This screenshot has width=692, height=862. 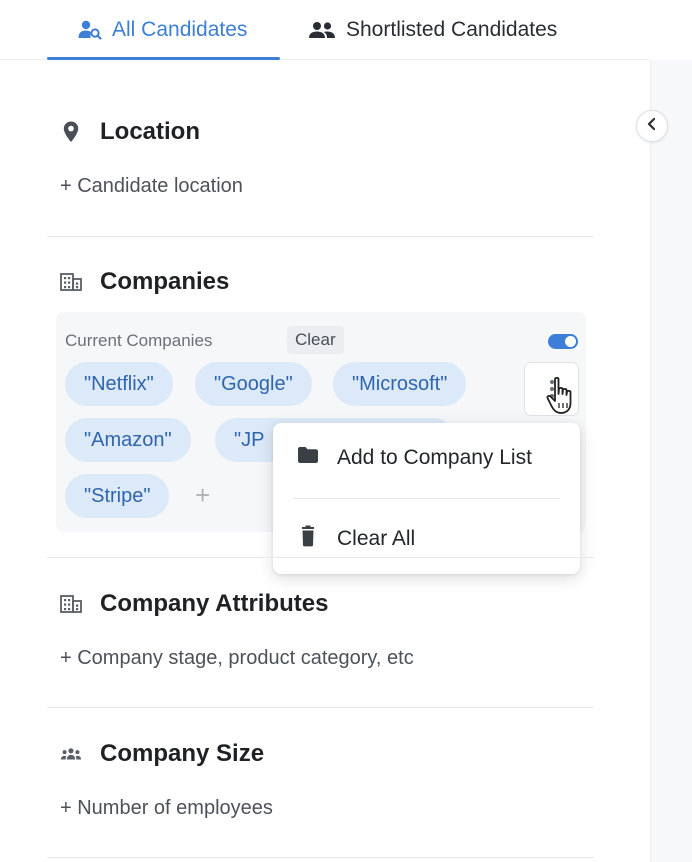 What do you see at coordinates (119, 384) in the screenshot?
I see `company-chip: "Netflix"` at bounding box center [119, 384].